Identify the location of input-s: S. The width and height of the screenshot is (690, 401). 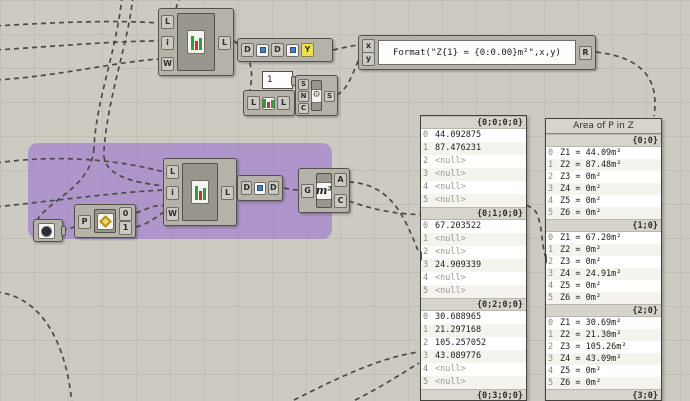
(303, 84).